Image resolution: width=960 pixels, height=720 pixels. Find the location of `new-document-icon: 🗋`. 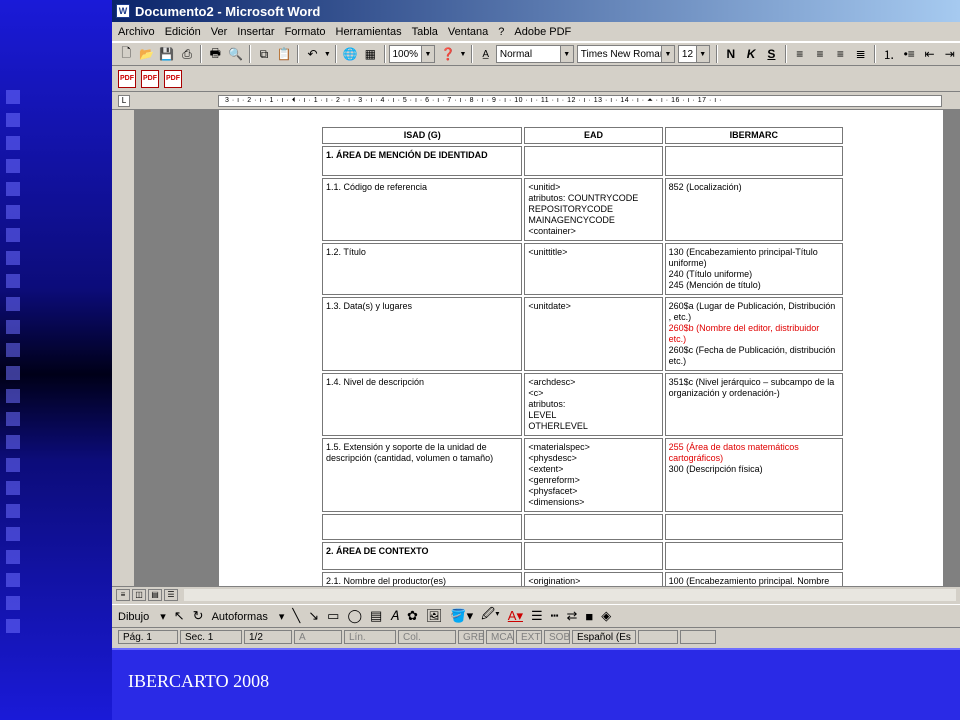

new-document-icon: 🗋 is located at coordinates (126, 54).